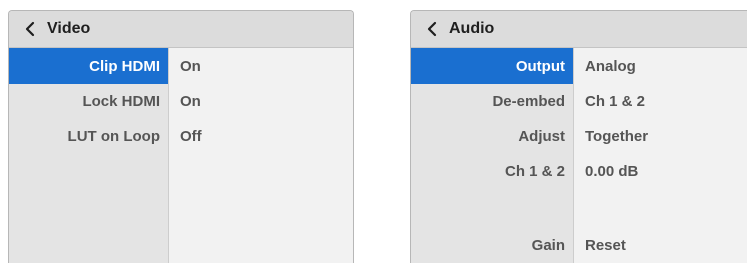 The height and width of the screenshot is (263, 747). I want to click on menu-row-output: Output Analog, so click(579, 66).